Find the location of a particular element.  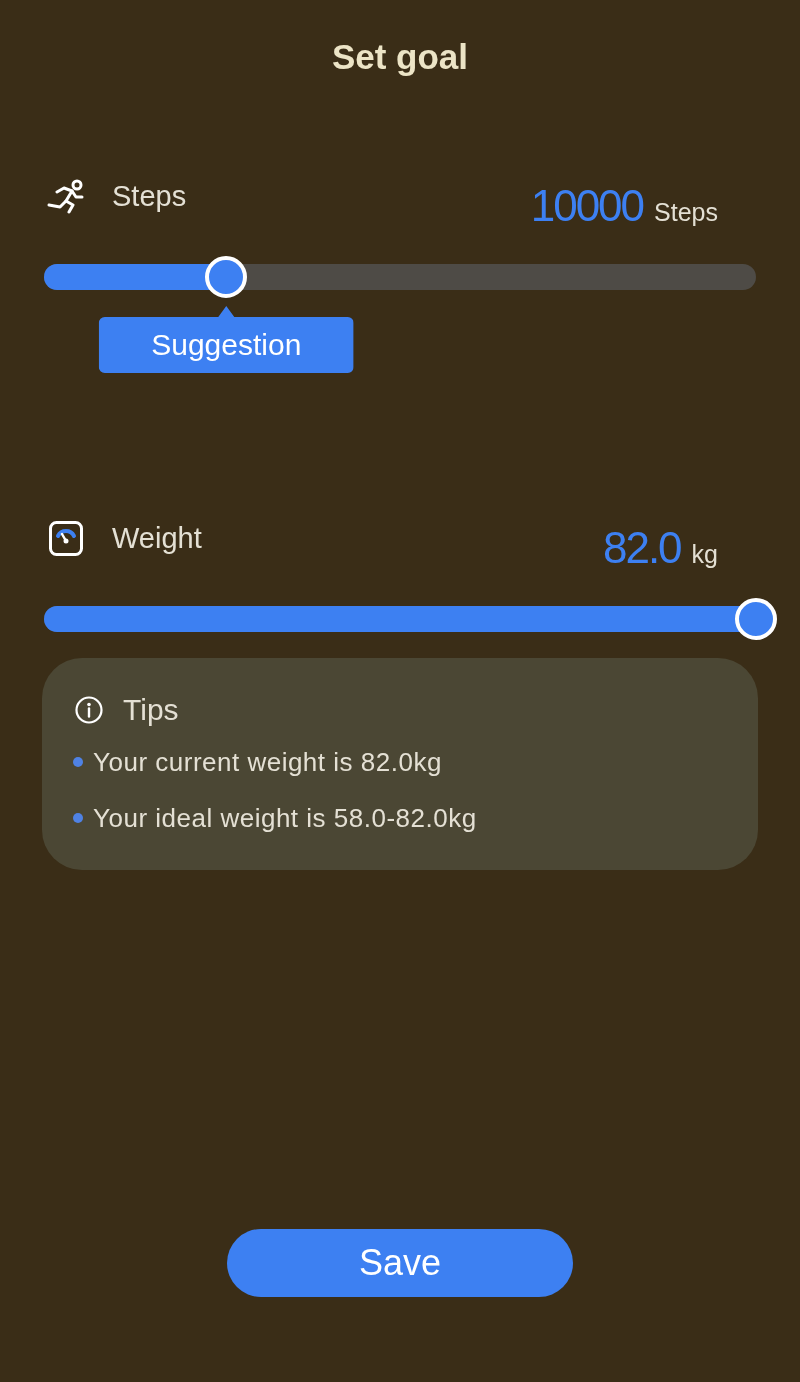

goal-unit: kg is located at coordinates (704, 554).